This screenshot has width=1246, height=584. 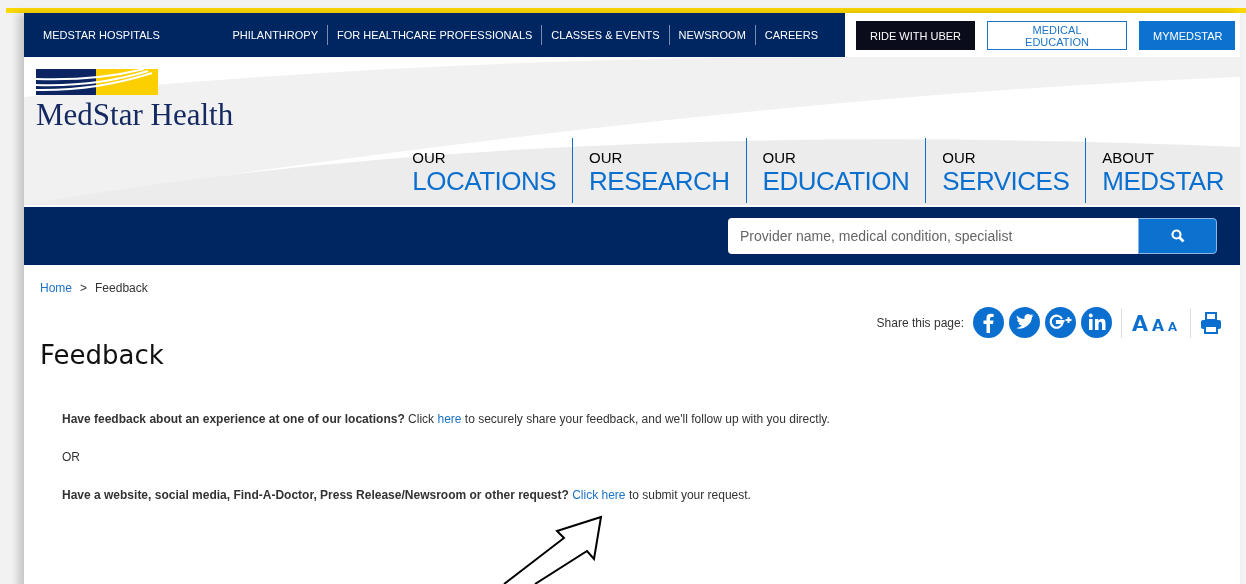 What do you see at coordinates (659, 170) in the screenshot?
I see `main-nav-item: OUR RESEARCH` at bounding box center [659, 170].